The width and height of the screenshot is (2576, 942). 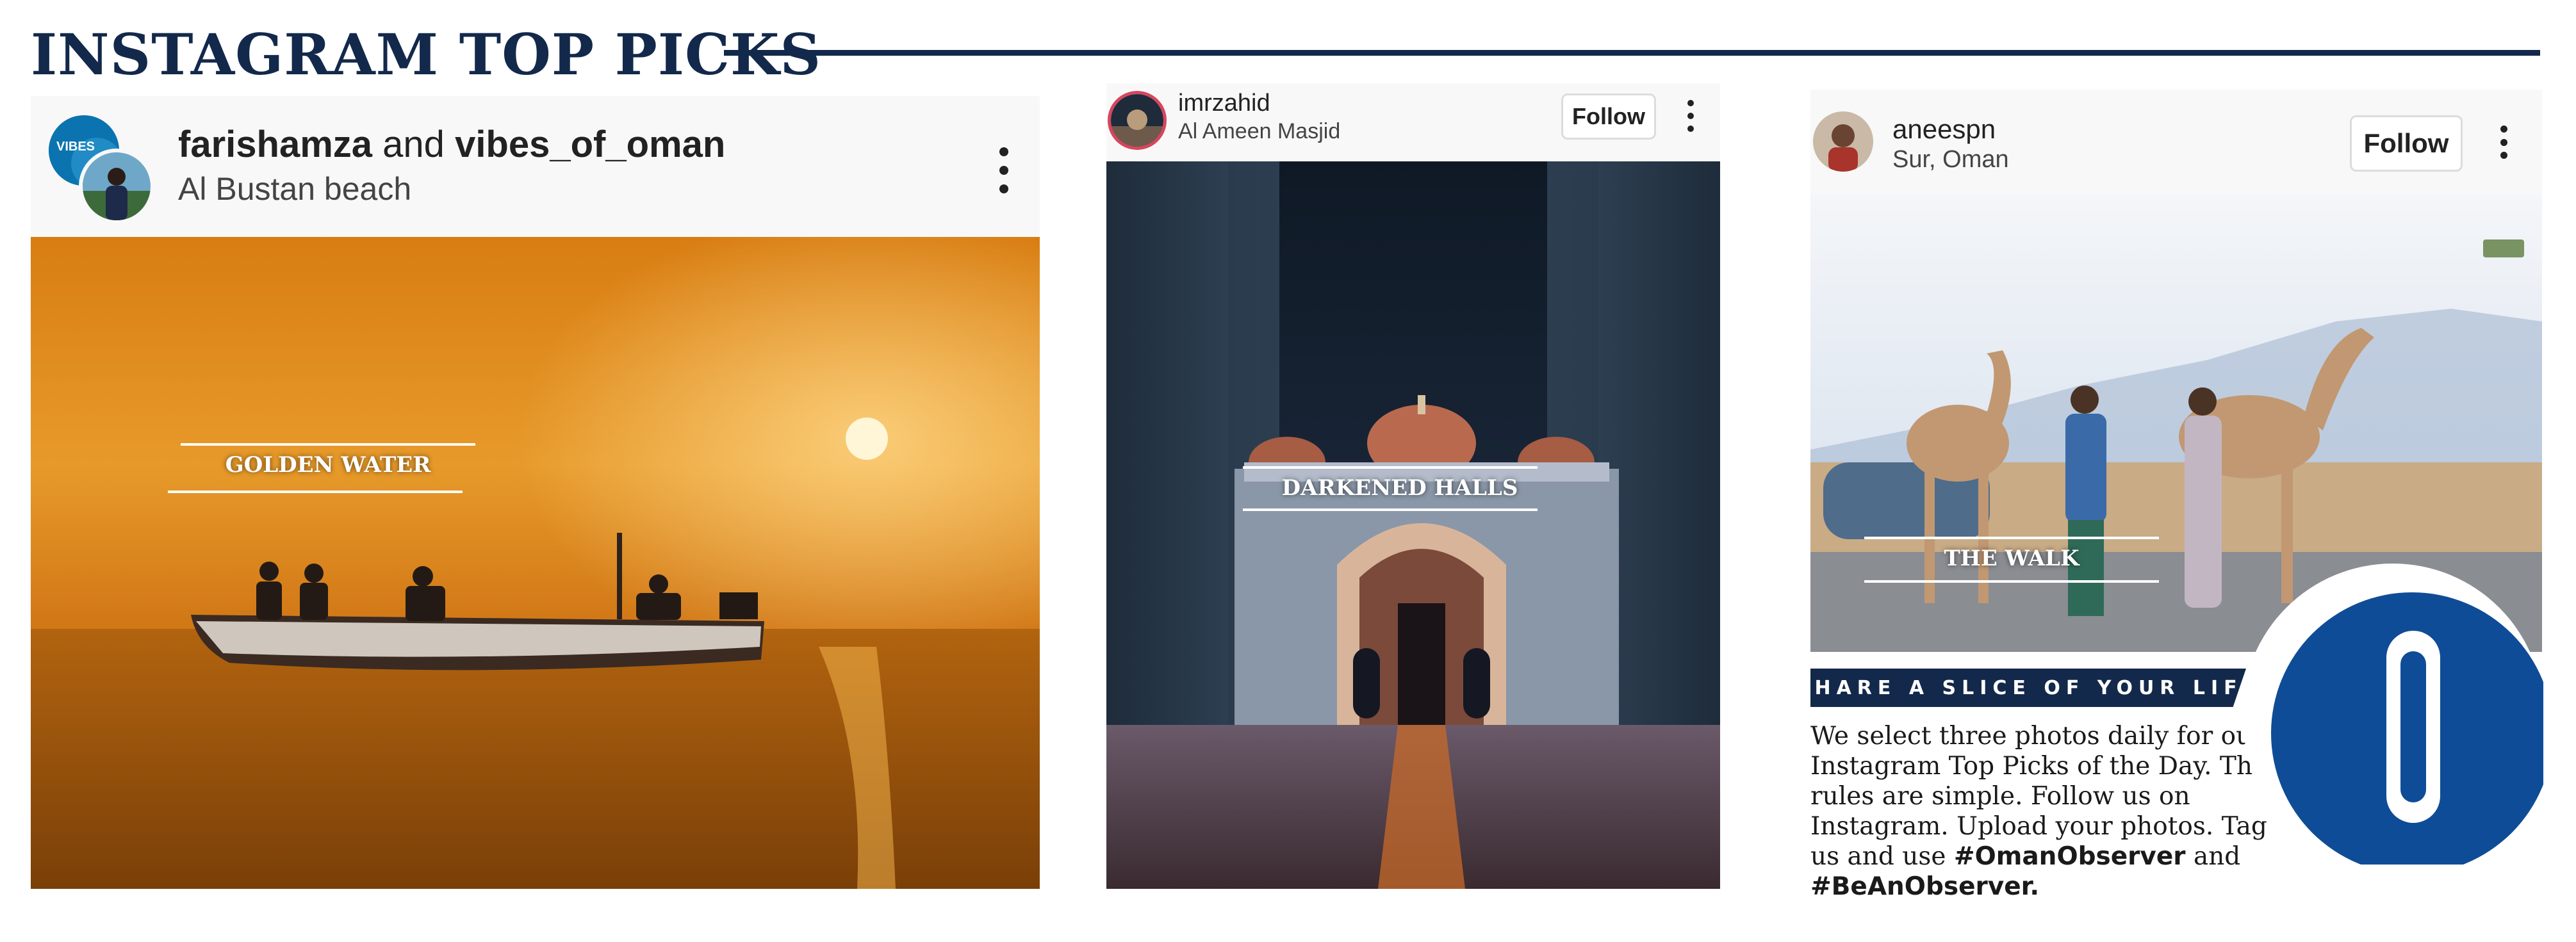 I want to click on post-1-user-secondary: vibes_of_oman, so click(x=590, y=144).